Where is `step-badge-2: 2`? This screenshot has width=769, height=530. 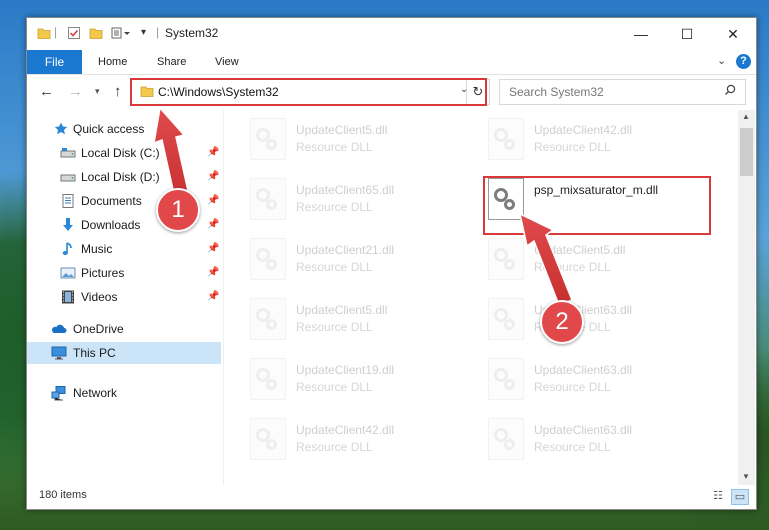 step-badge-2: 2 is located at coordinates (562, 322).